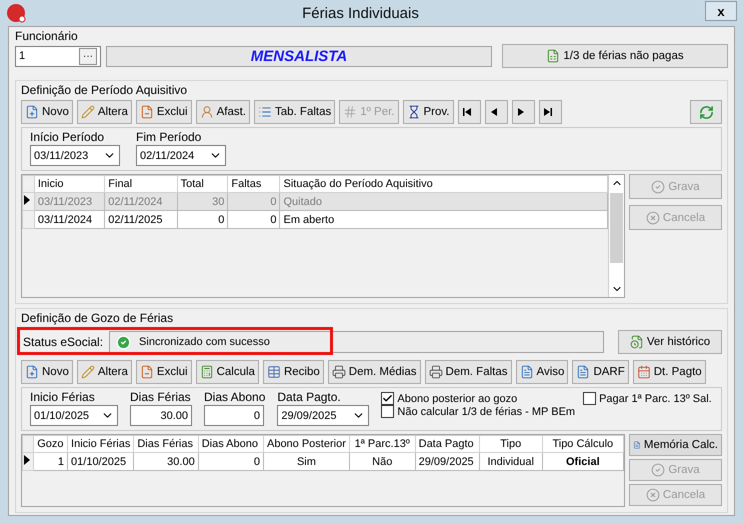 The width and height of the screenshot is (743, 524). What do you see at coordinates (478, 398) in the screenshot?
I see `checkbox: Abono posterior ao gozo` at bounding box center [478, 398].